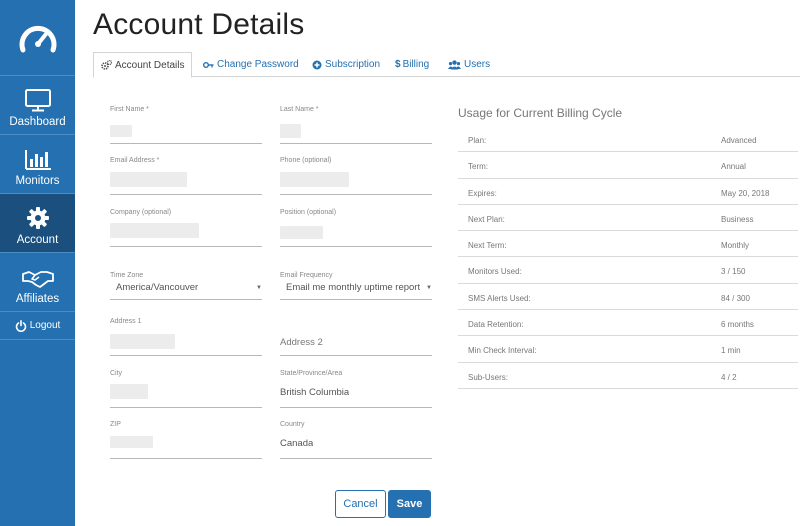 This screenshot has height=526, width=800. Describe the element at coordinates (628, 244) in the screenshot. I see `table-row: Next Term: Monthly` at that location.